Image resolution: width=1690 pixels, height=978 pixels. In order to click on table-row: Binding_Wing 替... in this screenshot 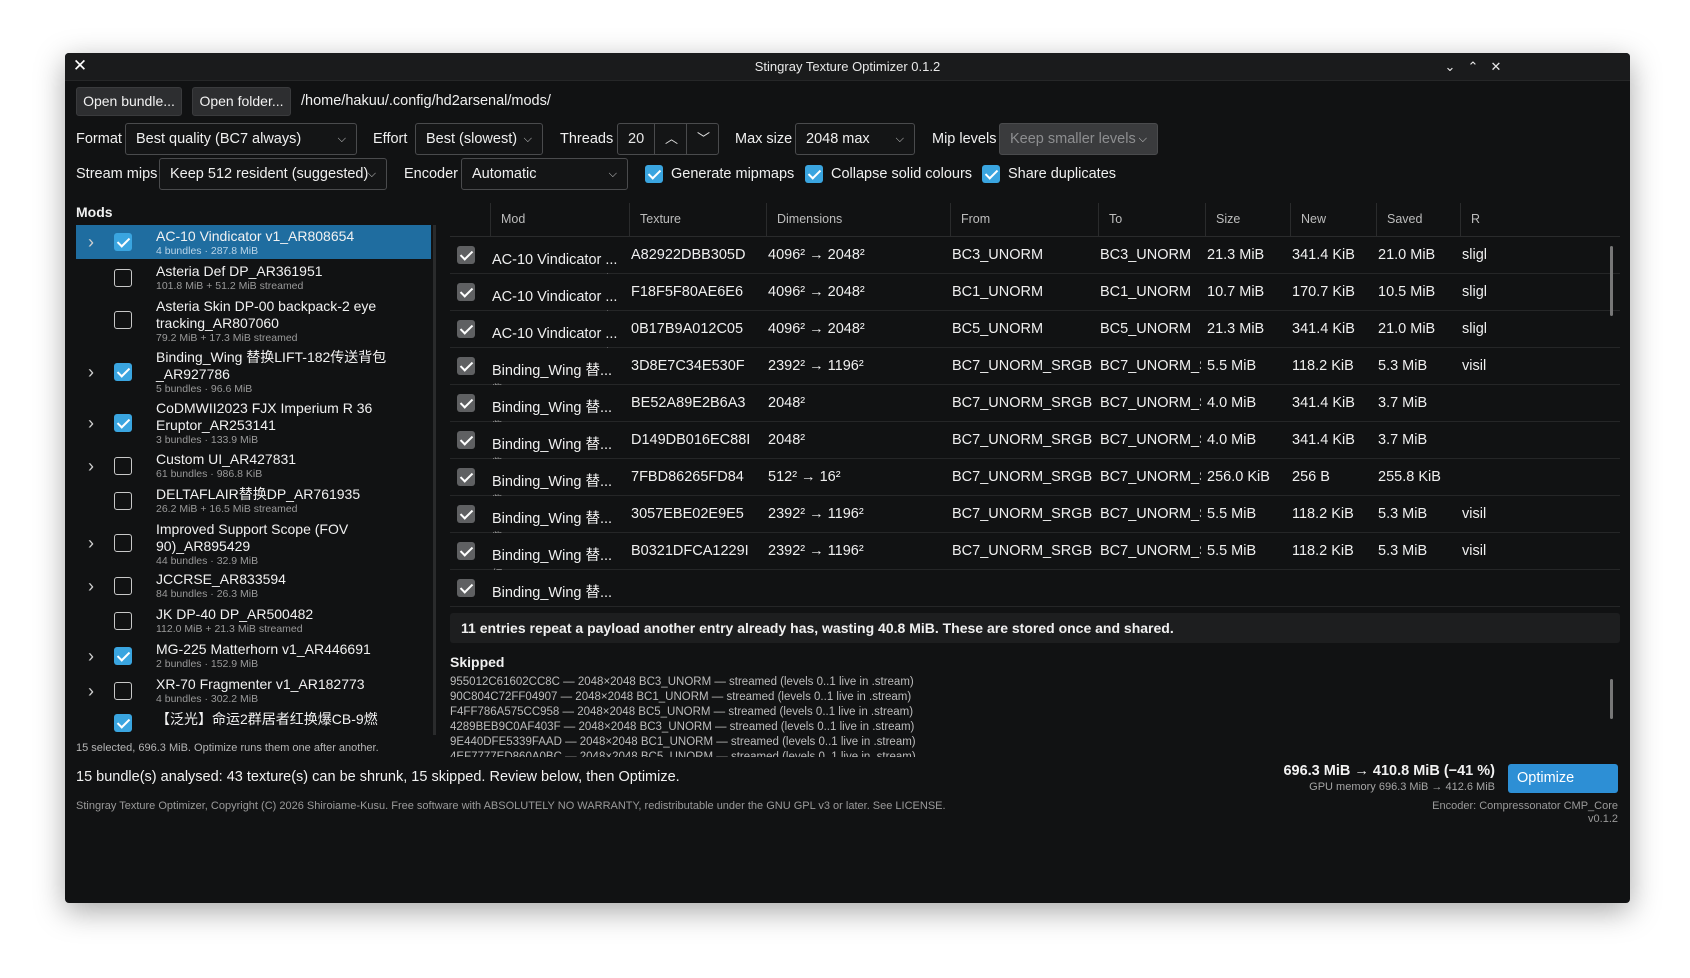, I will do `click(1035, 588)`.